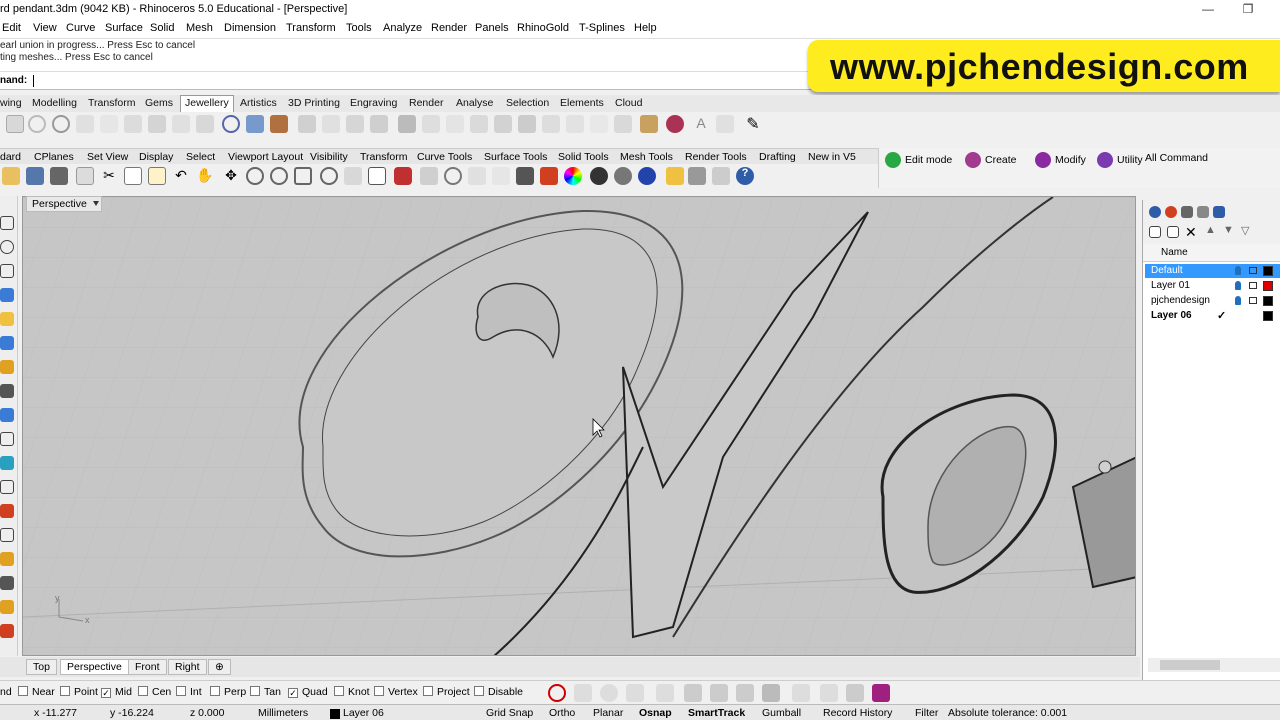  I want to click on osnap-tan: Tan, so click(265, 692).